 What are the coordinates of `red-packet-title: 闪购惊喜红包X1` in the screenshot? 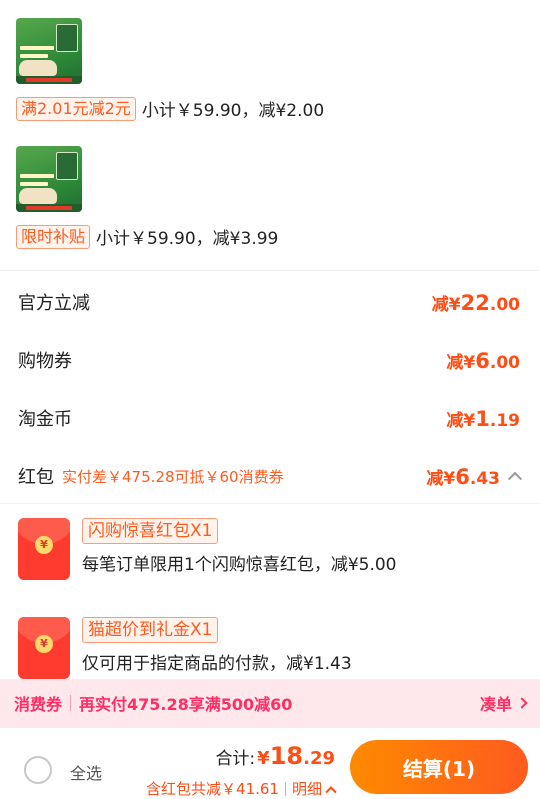 It's located at (150, 531).